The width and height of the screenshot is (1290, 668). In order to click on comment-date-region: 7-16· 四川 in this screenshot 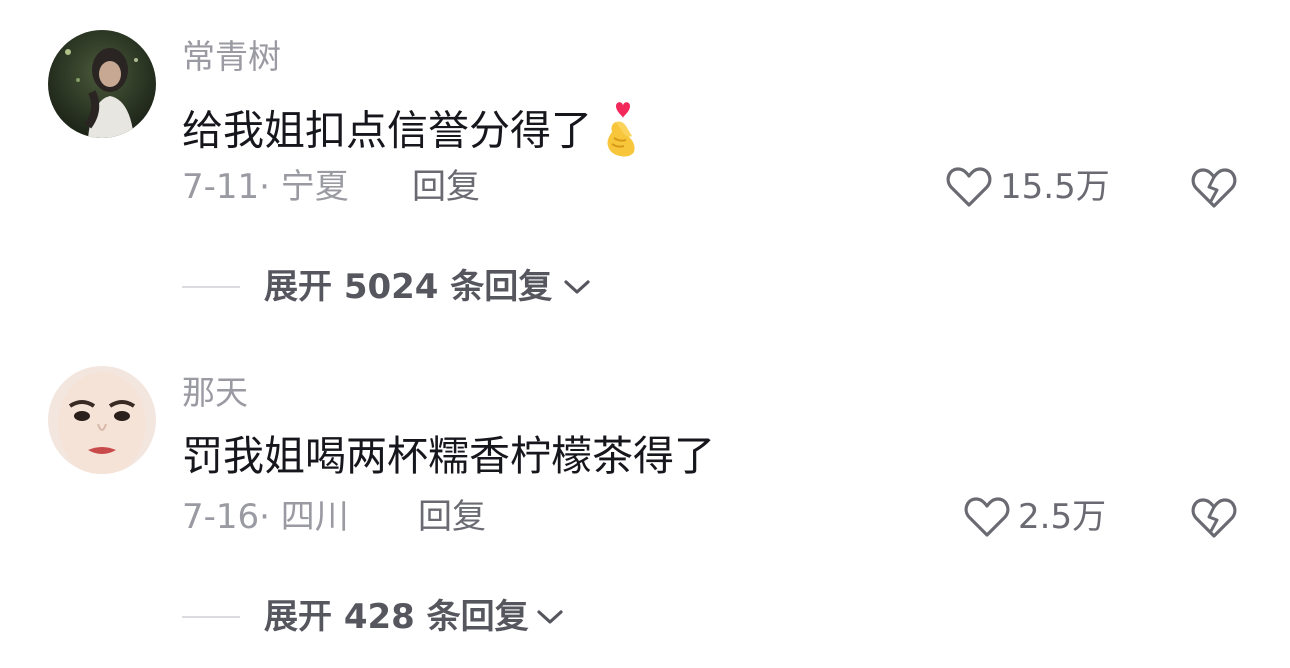, I will do `click(265, 517)`.